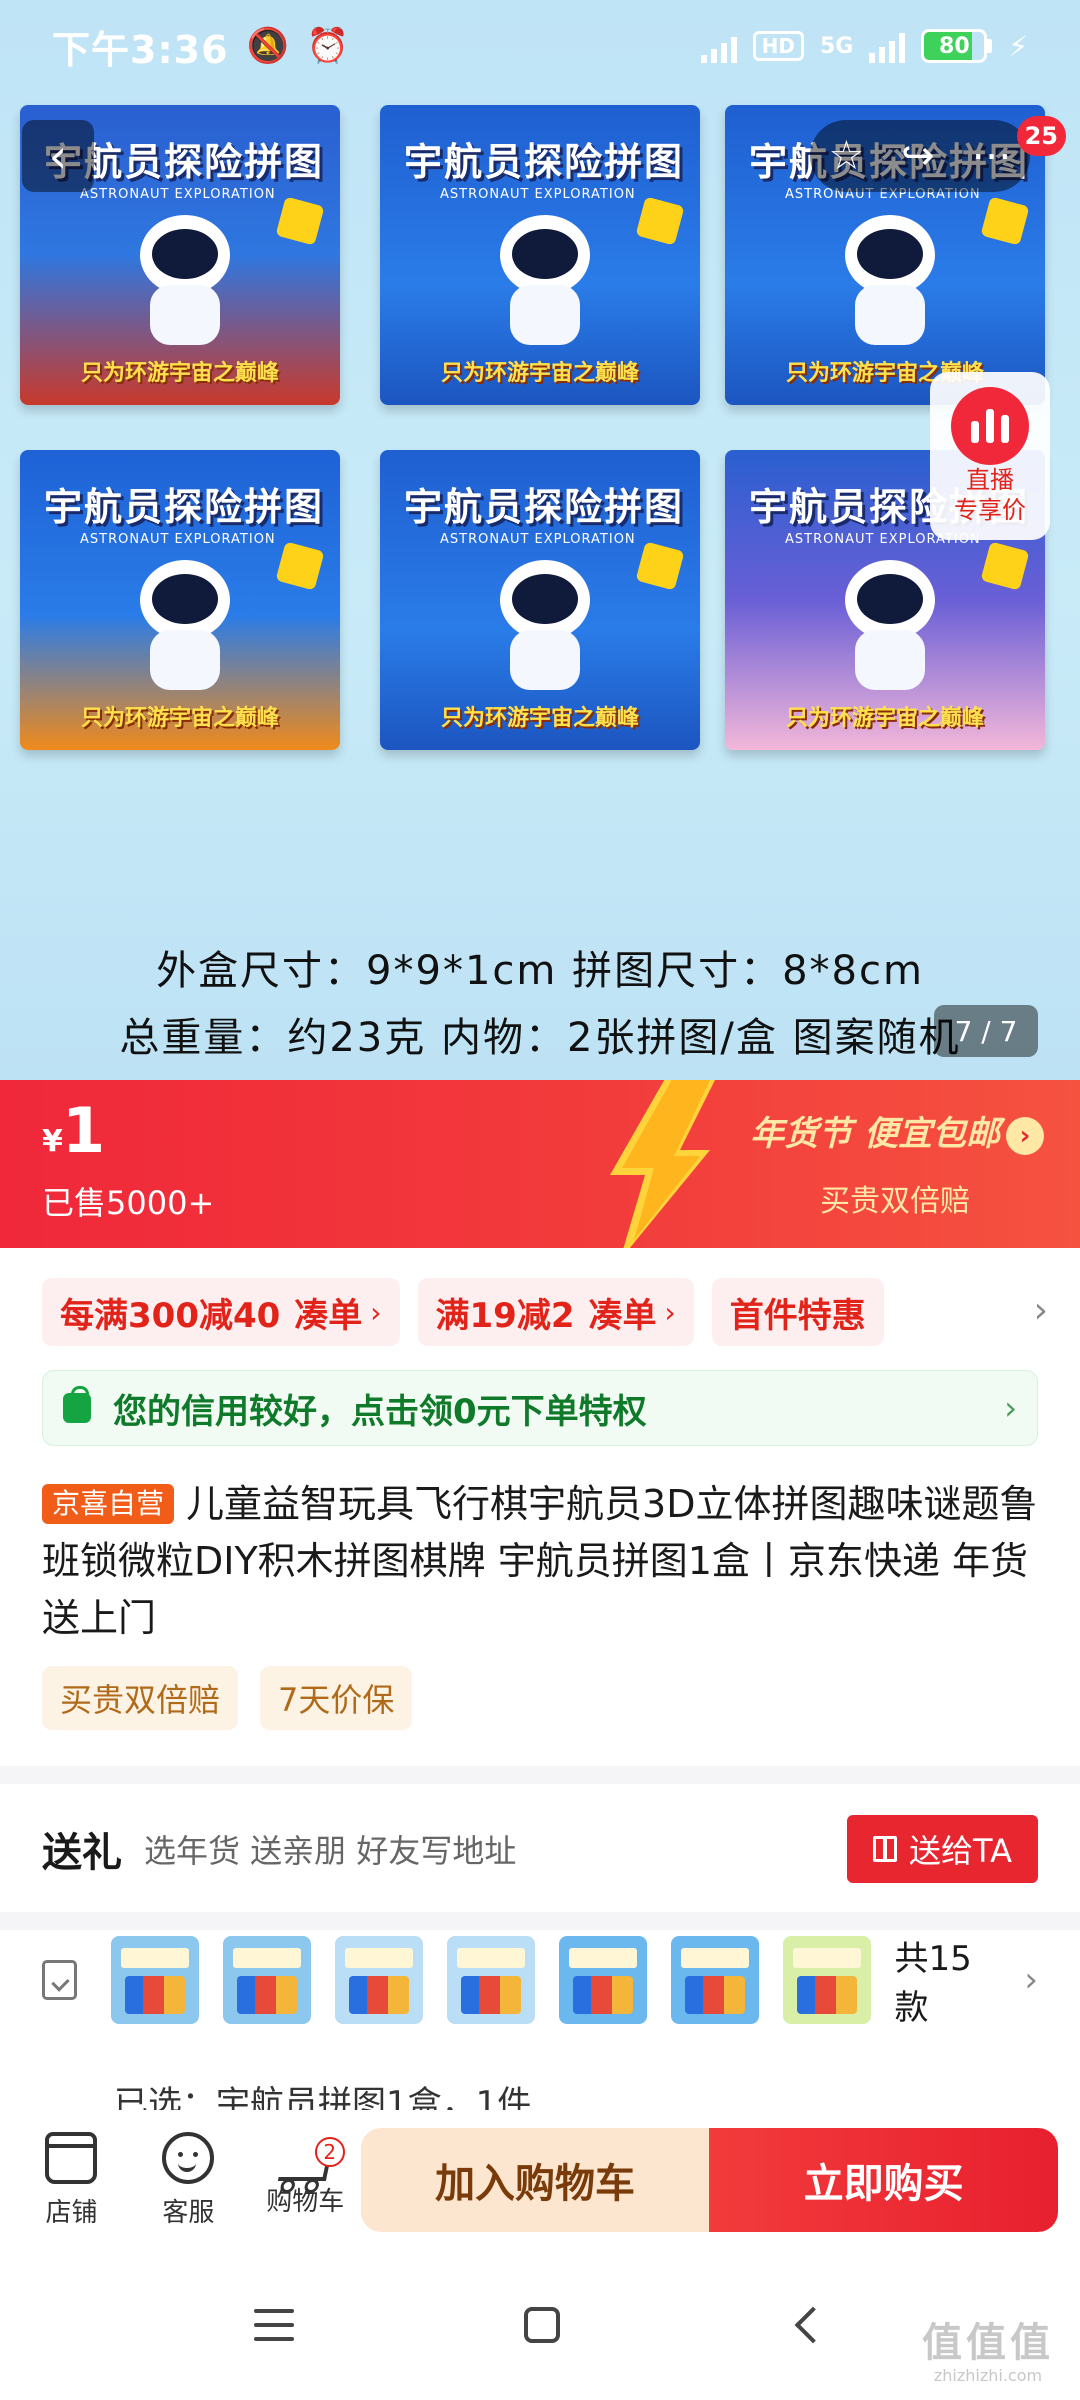 The width and height of the screenshot is (1080, 2400). I want to click on store-icon, so click(71, 2157).